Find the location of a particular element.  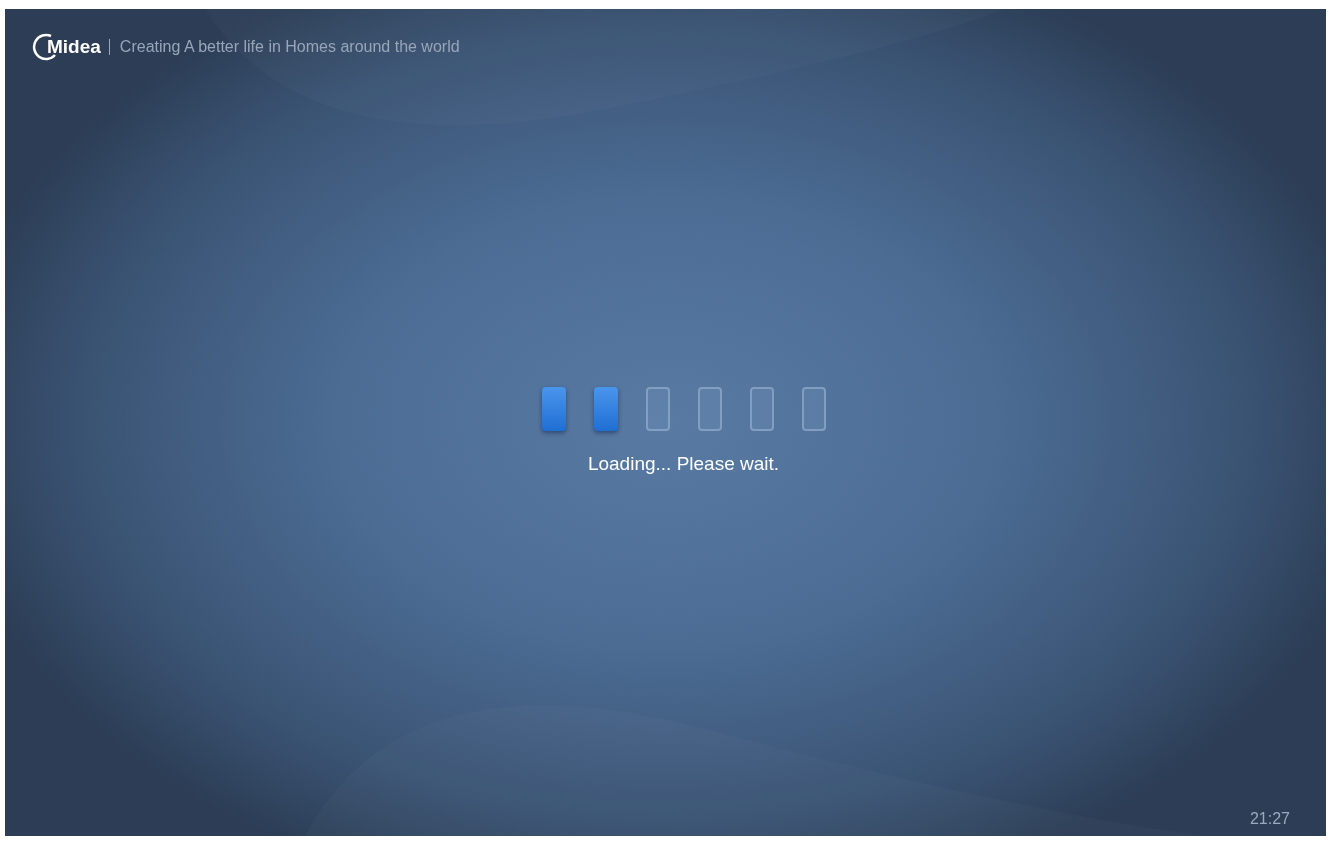

loading-message: Loading... Please wait. is located at coordinates (683, 463).